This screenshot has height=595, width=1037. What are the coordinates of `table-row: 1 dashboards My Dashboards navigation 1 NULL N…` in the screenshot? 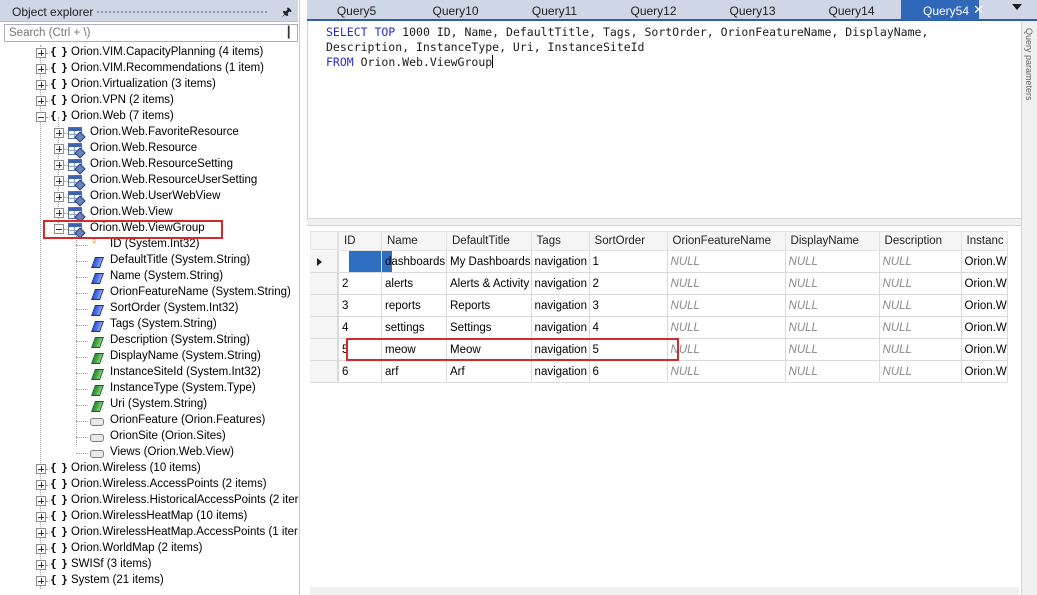 It's located at (673, 261).